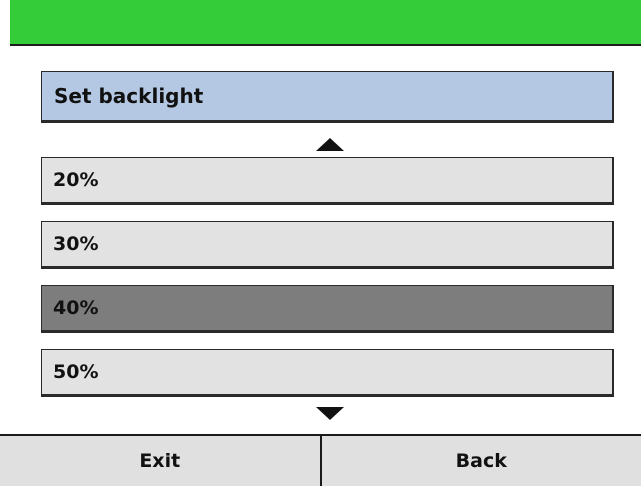  What do you see at coordinates (481, 461) in the screenshot?
I see `back-button: Back` at bounding box center [481, 461].